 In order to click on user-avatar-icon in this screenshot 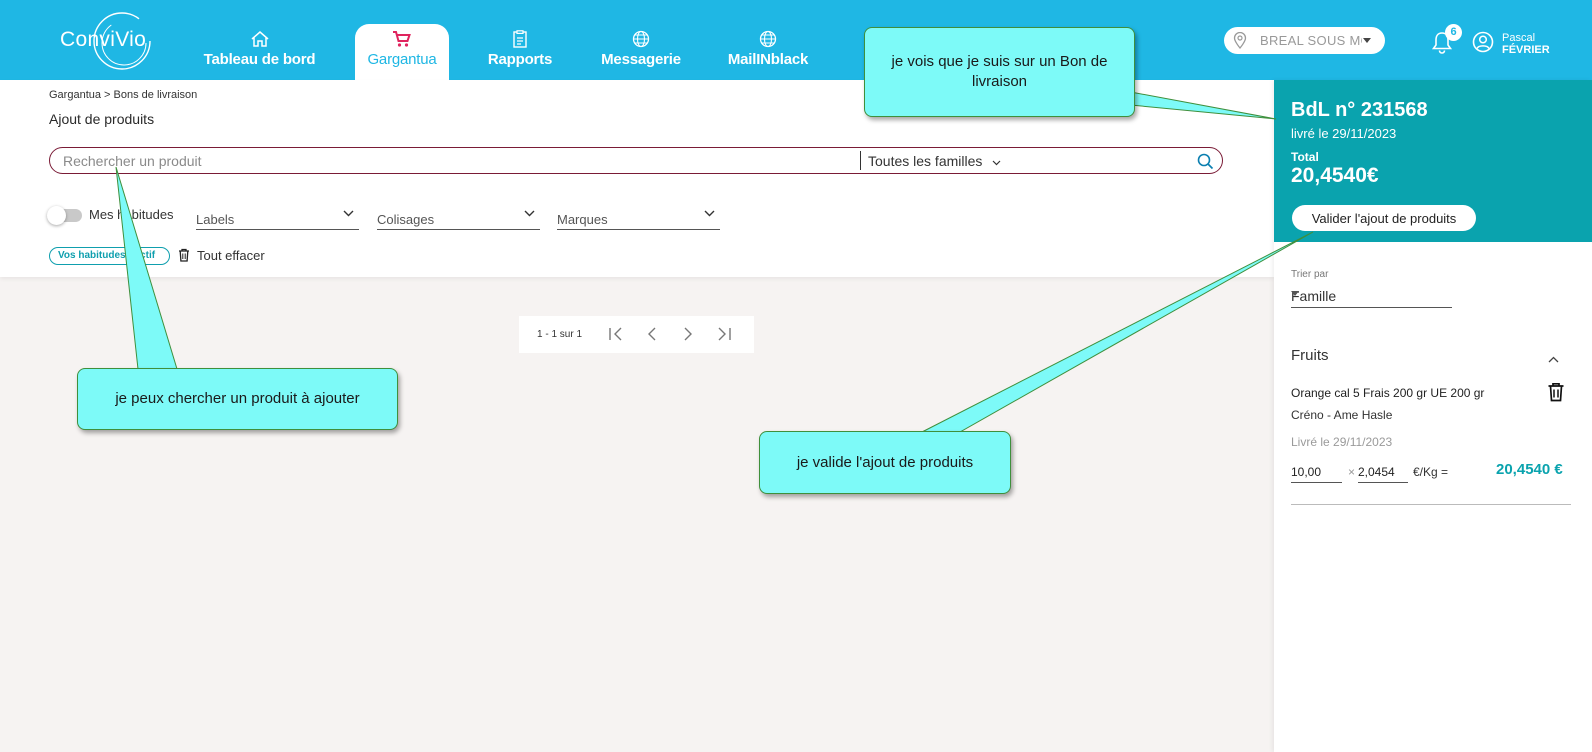, I will do `click(1483, 44)`.